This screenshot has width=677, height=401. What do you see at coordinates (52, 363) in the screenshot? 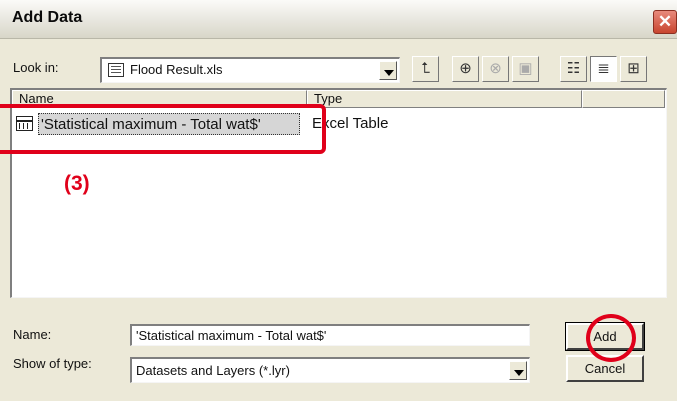
I see `show-of-type-label: Show of type:` at bounding box center [52, 363].